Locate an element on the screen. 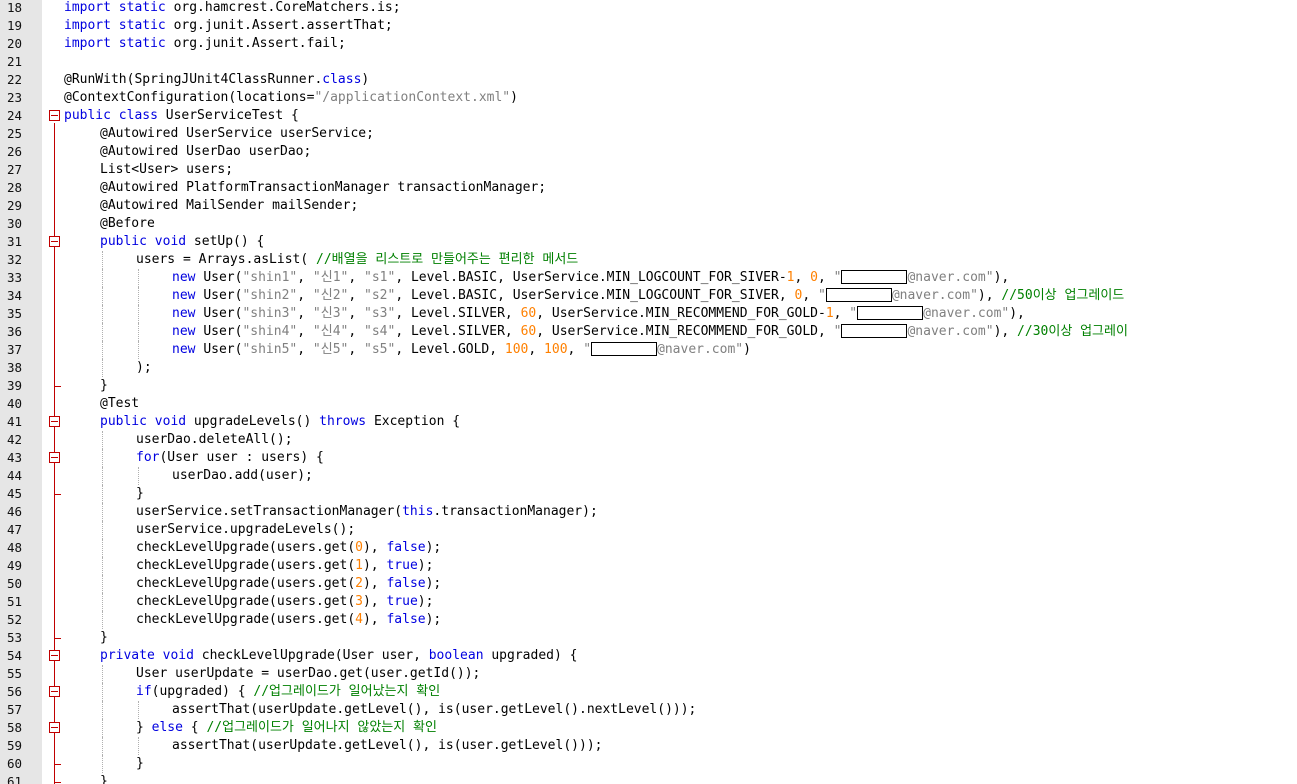  code-token: //업그레이드가 일어났는지 확인 is located at coordinates (347, 691).